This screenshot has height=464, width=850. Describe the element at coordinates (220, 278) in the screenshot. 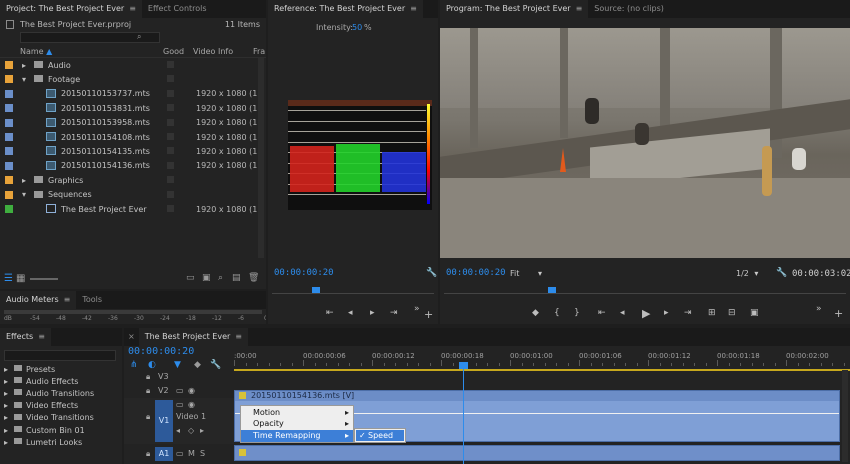

I see `find-icon: ⌕` at that location.